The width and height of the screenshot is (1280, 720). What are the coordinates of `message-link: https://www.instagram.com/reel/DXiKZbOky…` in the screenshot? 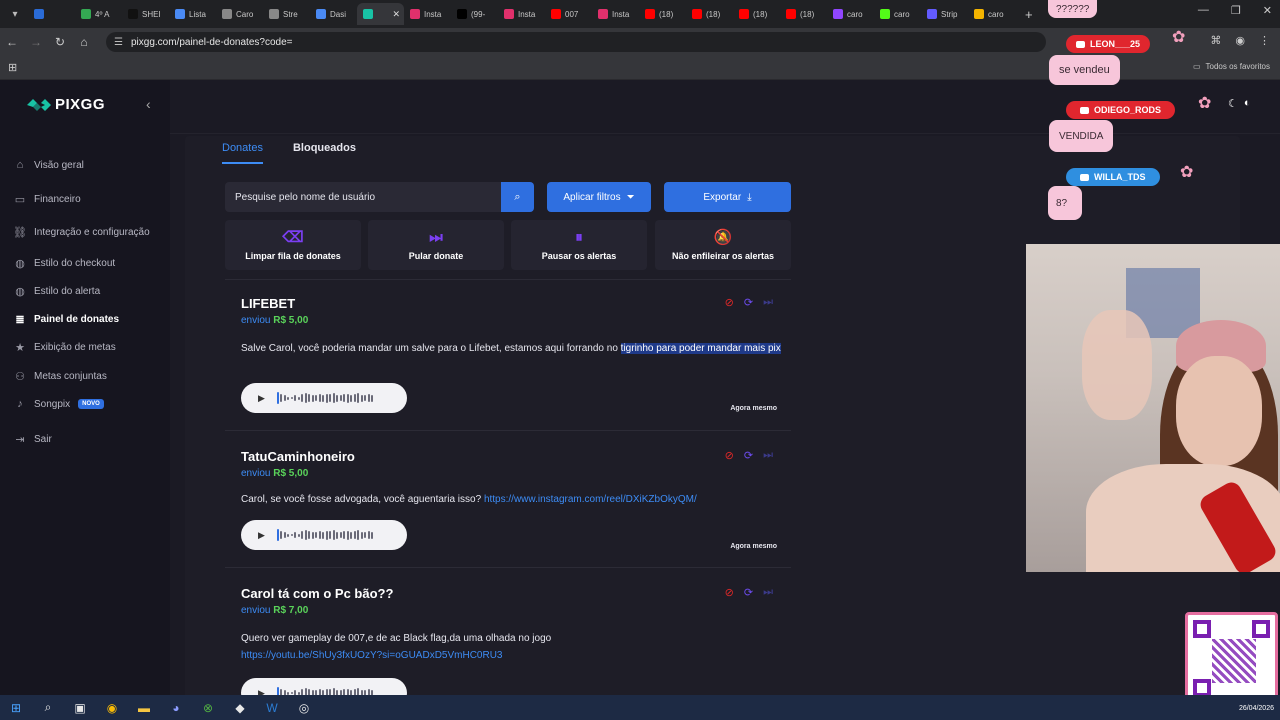 It's located at (590, 499).